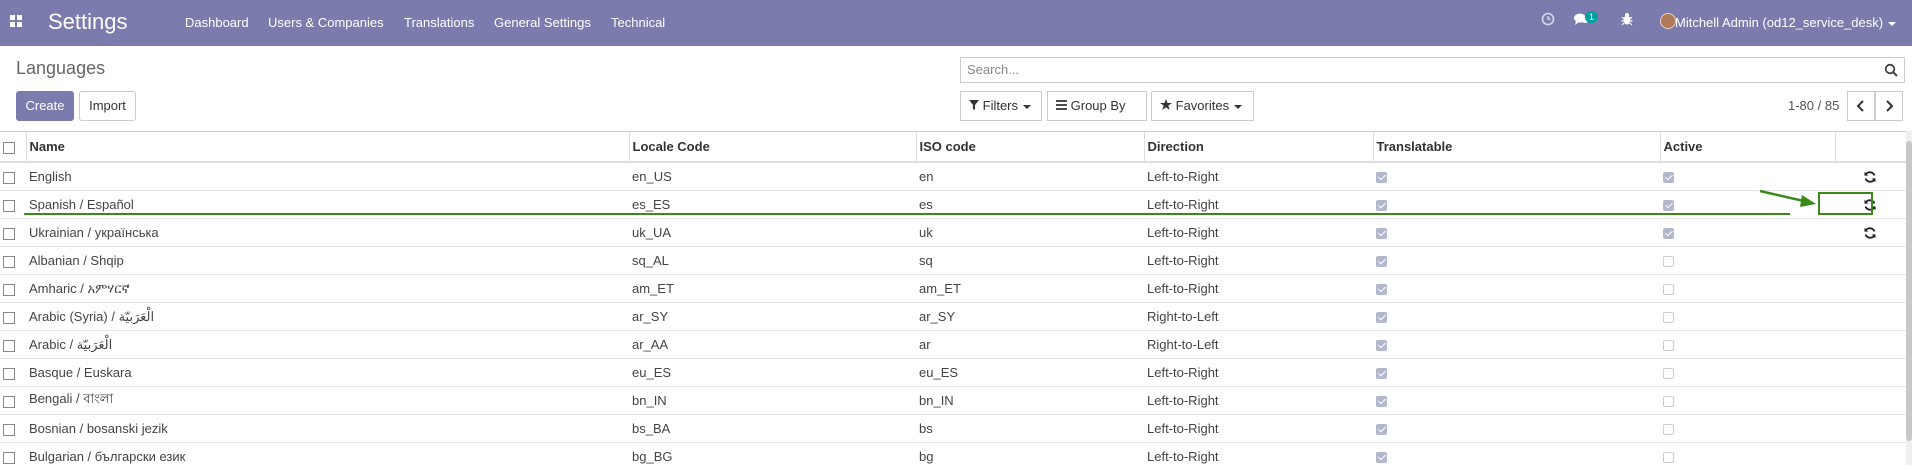 The width and height of the screenshot is (1912, 470). I want to click on cell-name: Arabic (Syria) / الْعَرَبيّة, so click(327, 317).